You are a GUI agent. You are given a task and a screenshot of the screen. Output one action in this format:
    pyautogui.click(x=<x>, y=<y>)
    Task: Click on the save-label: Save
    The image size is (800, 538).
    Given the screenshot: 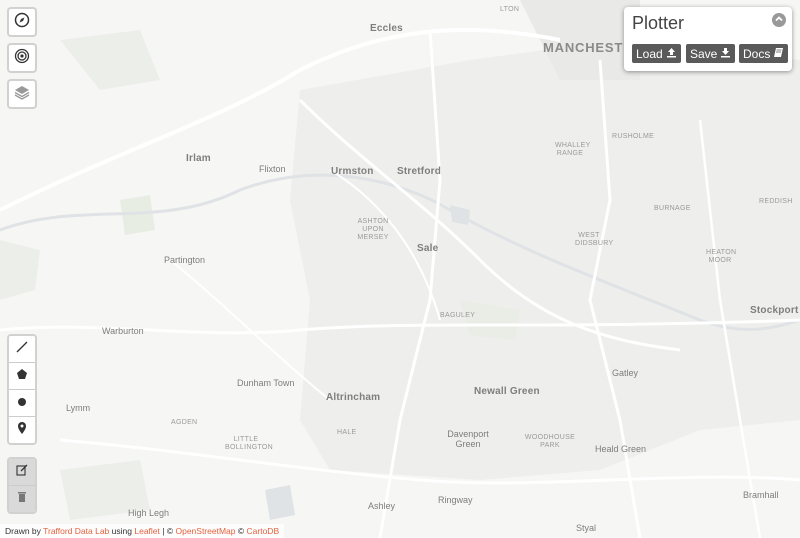 What is the action you would take?
    pyautogui.click(x=704, y=53)
    